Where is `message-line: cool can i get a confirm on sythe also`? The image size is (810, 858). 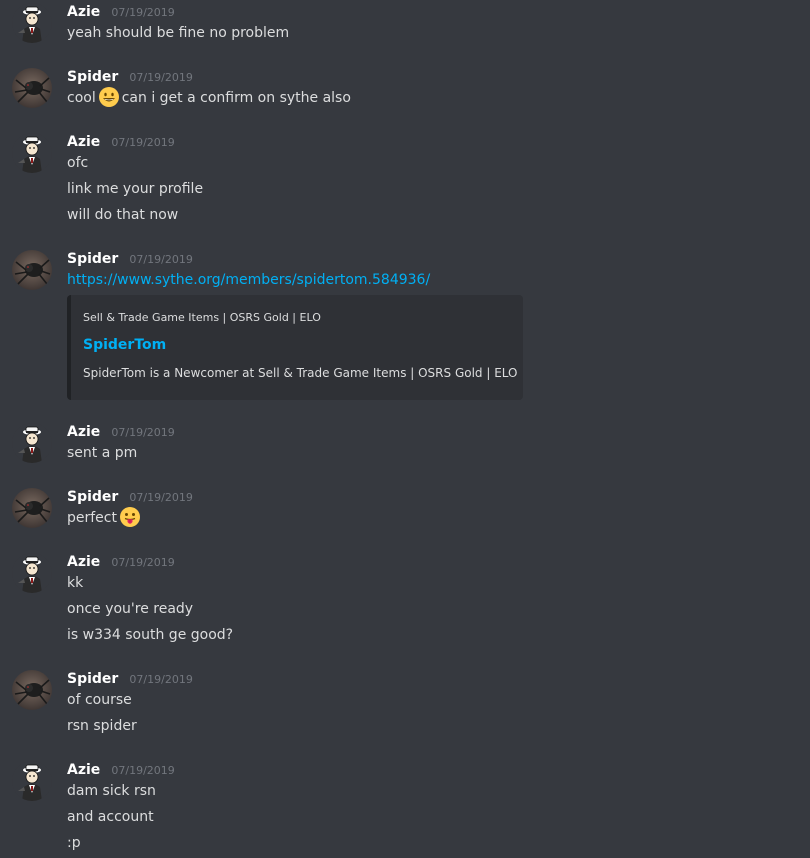 message-line: cool can i get a confirm on sythe also is located at coordinates (209, 98).